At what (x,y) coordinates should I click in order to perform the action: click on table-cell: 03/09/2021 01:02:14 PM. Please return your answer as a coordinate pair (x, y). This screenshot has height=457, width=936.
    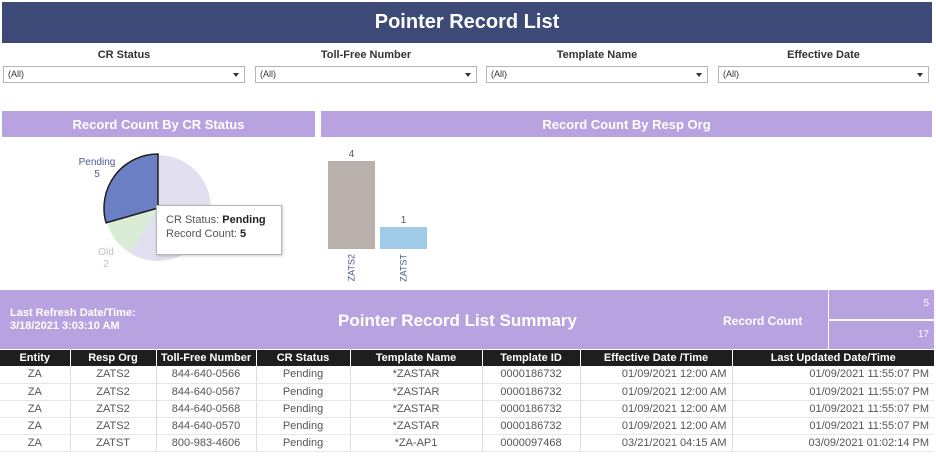
    Looking at the image, I should click on (833, 443).